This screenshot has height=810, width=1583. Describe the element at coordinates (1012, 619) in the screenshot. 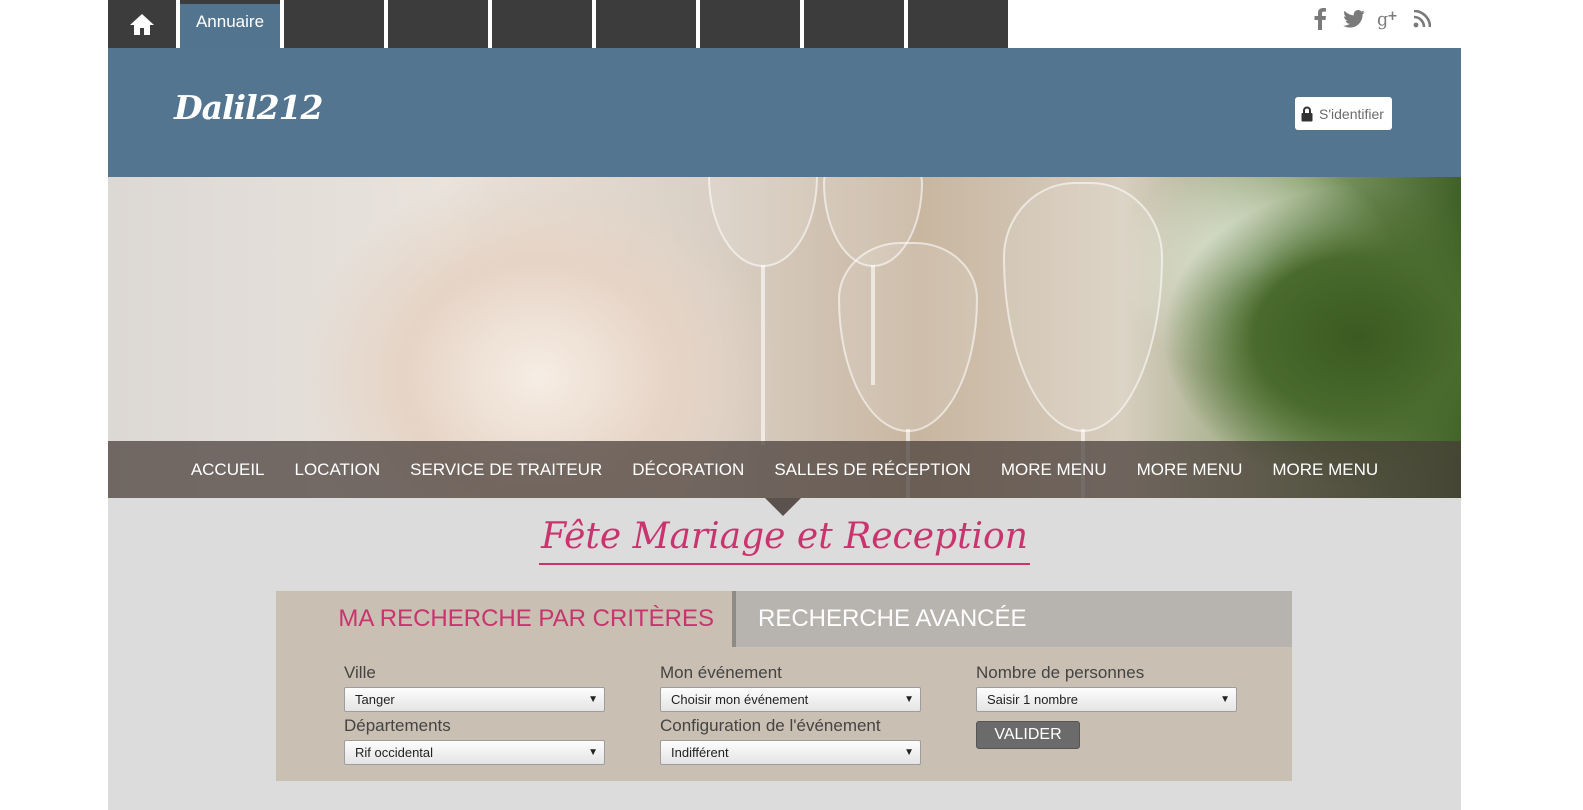

I see `tab-recherche-avancee: RECHERCHE AVANCÉE` at that location.